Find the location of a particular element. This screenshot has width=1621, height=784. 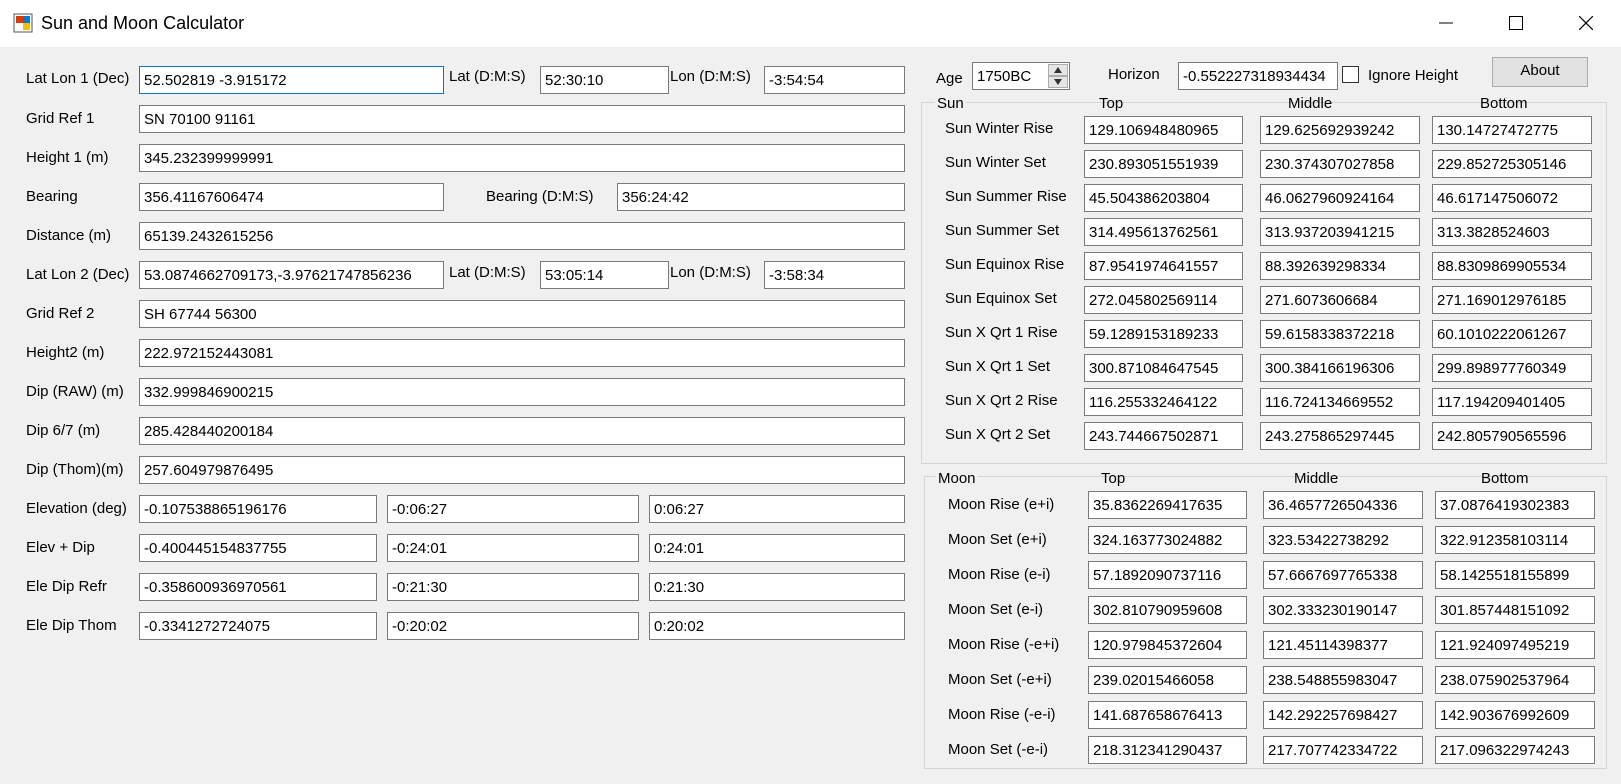

height-1-label: Height 1 (m) is located at coordinates (67, 157).